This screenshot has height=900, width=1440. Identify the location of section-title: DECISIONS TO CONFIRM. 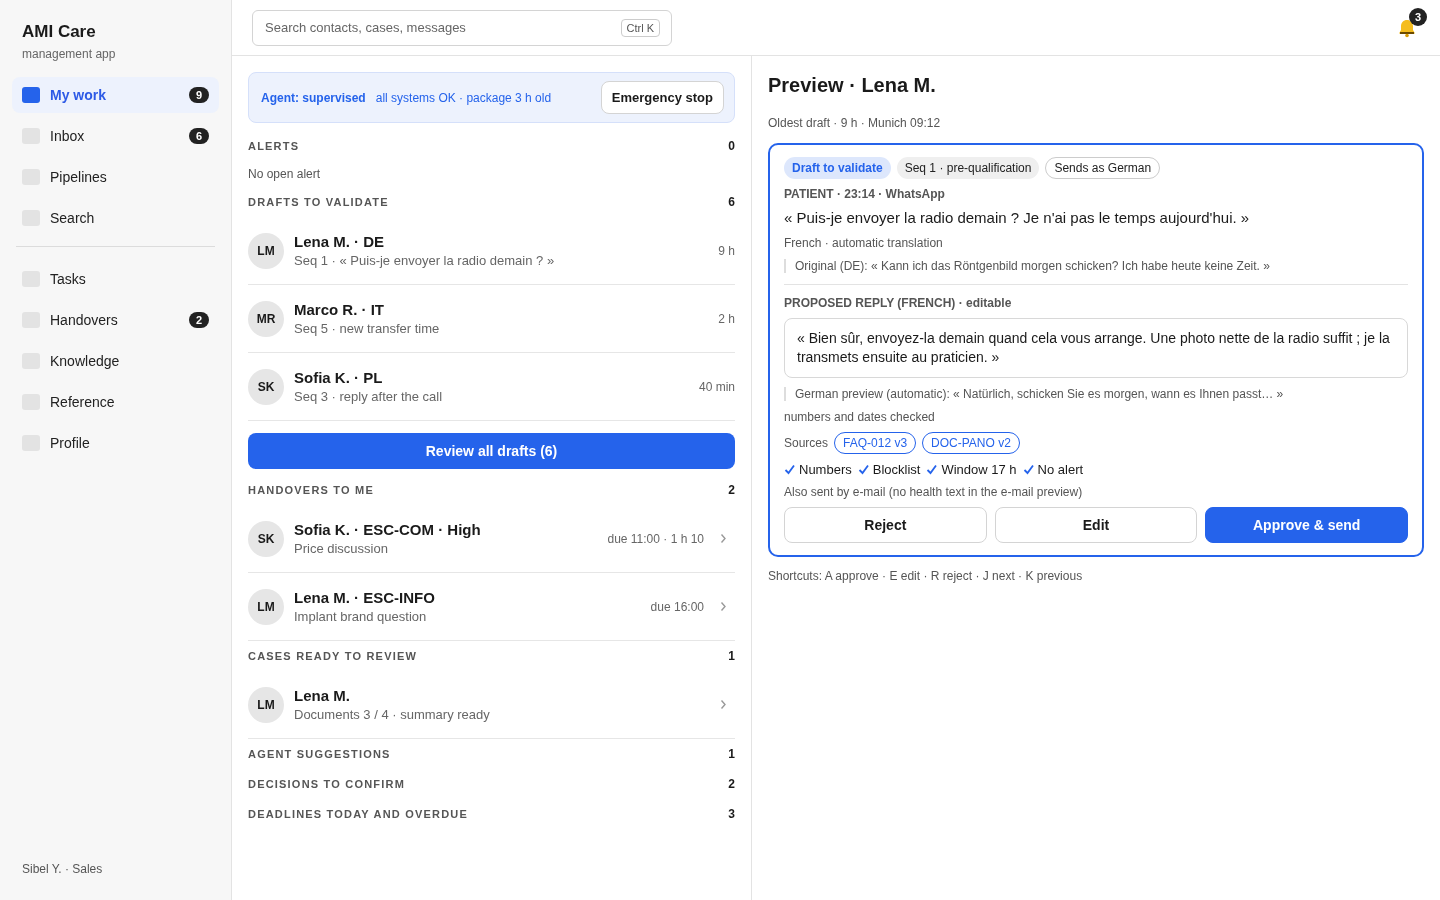
(327, 784).